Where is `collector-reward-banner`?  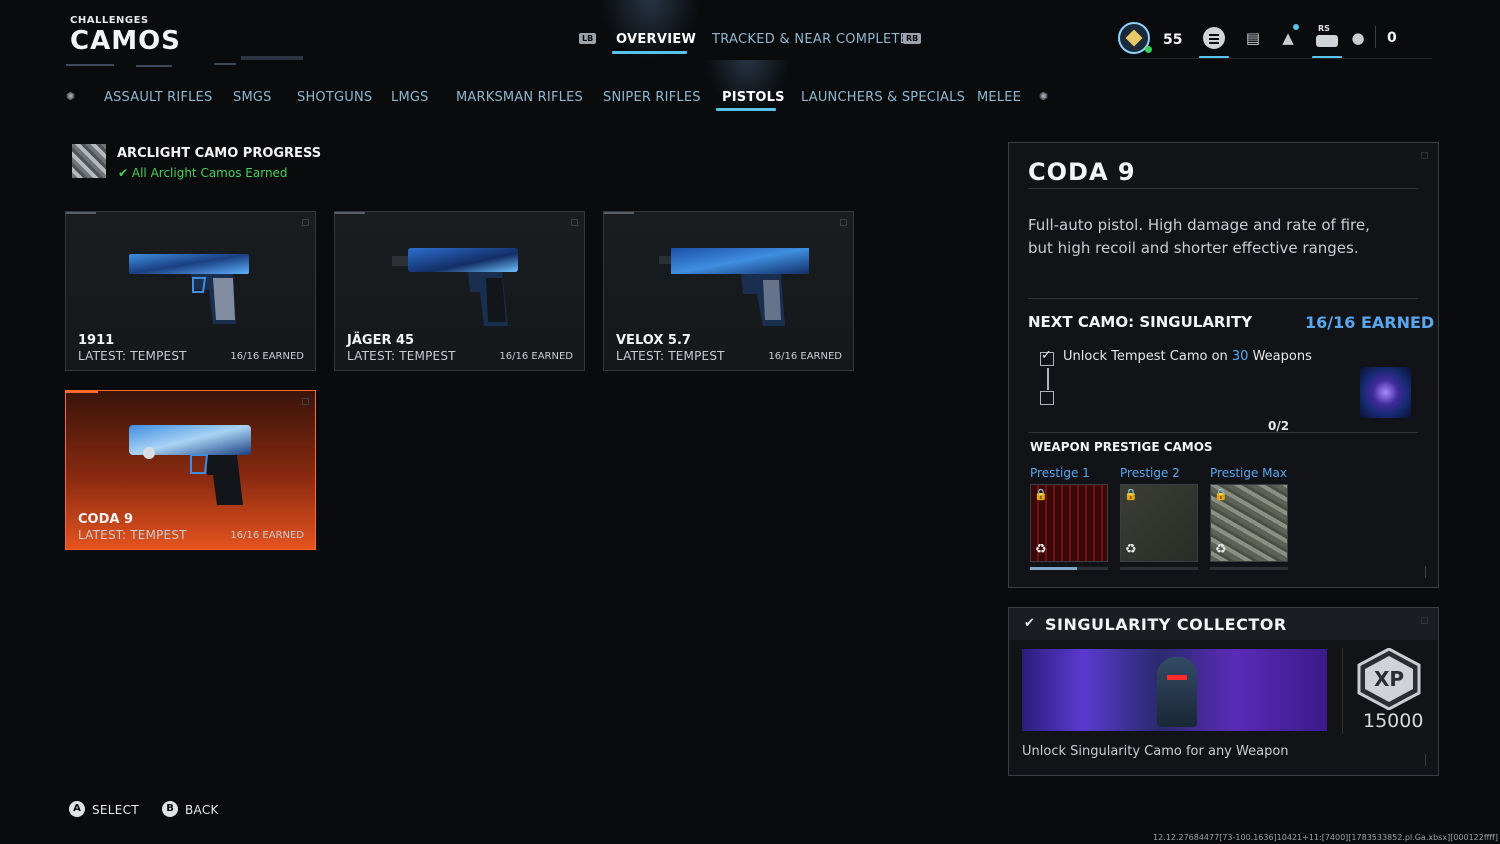 collector-reward-banner is located at coordinates (1174, 690).